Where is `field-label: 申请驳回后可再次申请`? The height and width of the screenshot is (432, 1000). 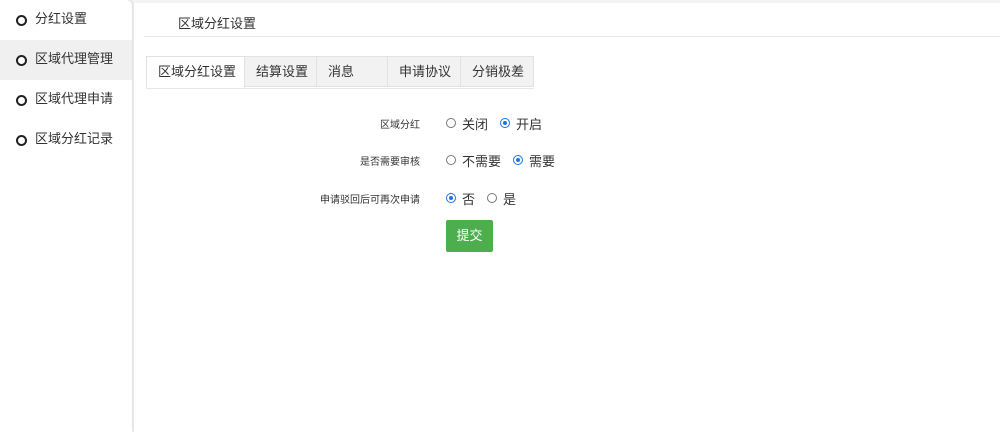
field-label: 申请驳回后可再次申请 is located at coordinates (370, 200).